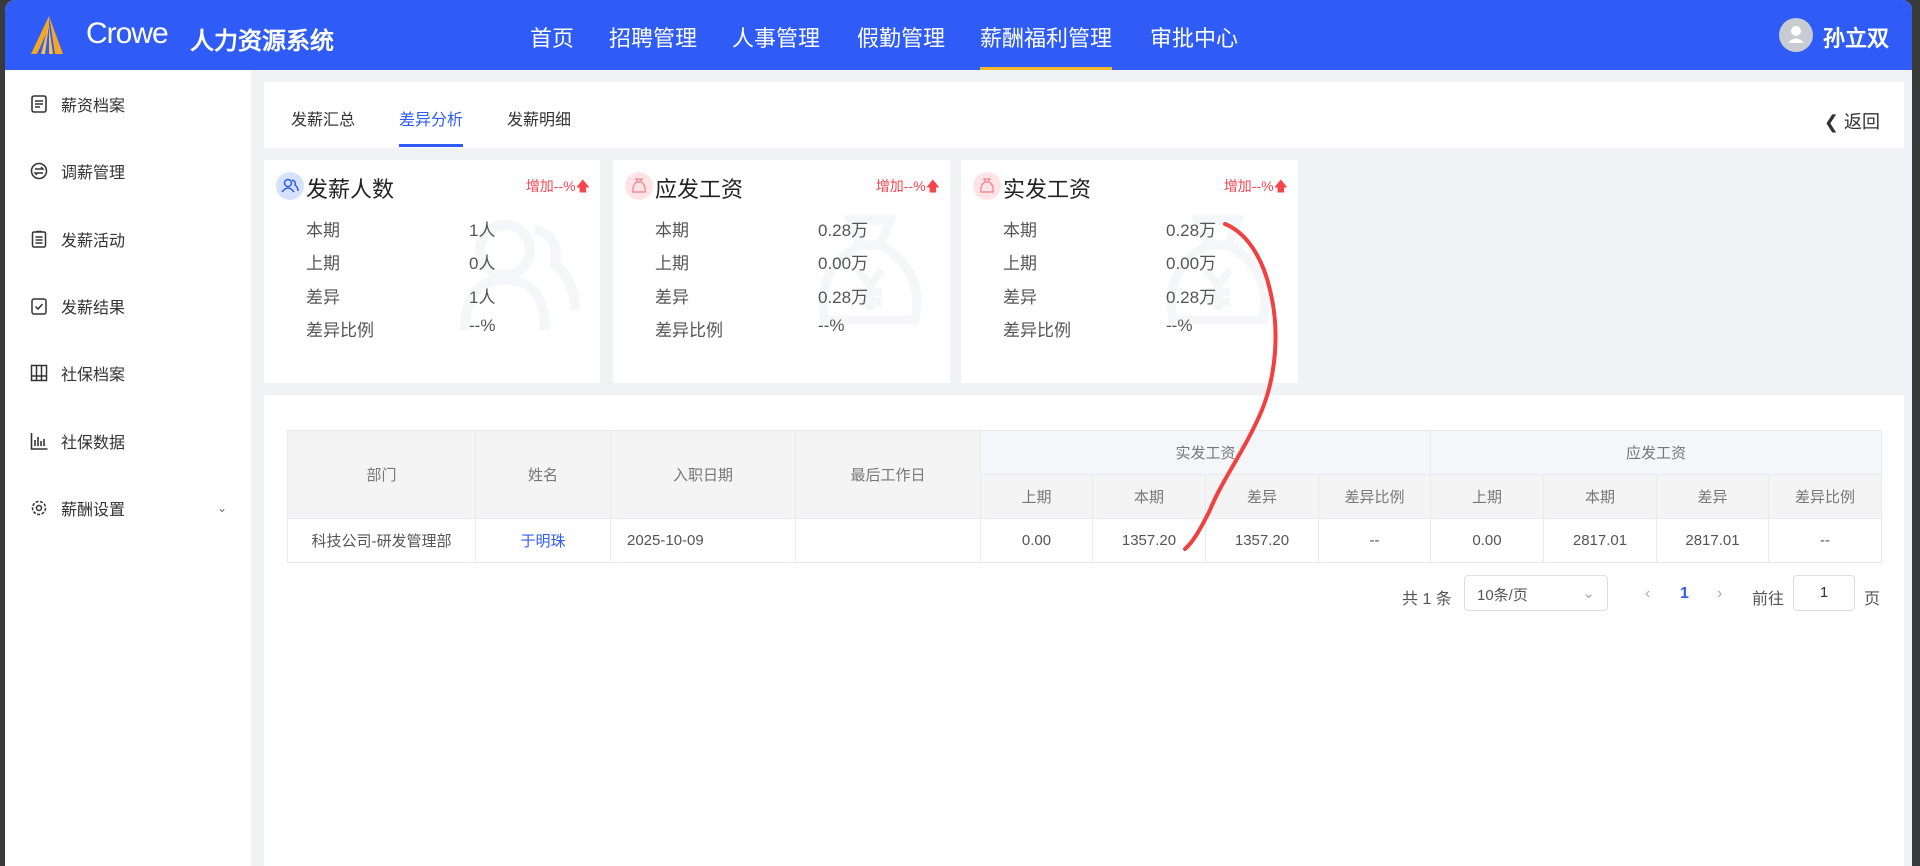  I want to click on red-annotation-stroke, so click(1230, 386).